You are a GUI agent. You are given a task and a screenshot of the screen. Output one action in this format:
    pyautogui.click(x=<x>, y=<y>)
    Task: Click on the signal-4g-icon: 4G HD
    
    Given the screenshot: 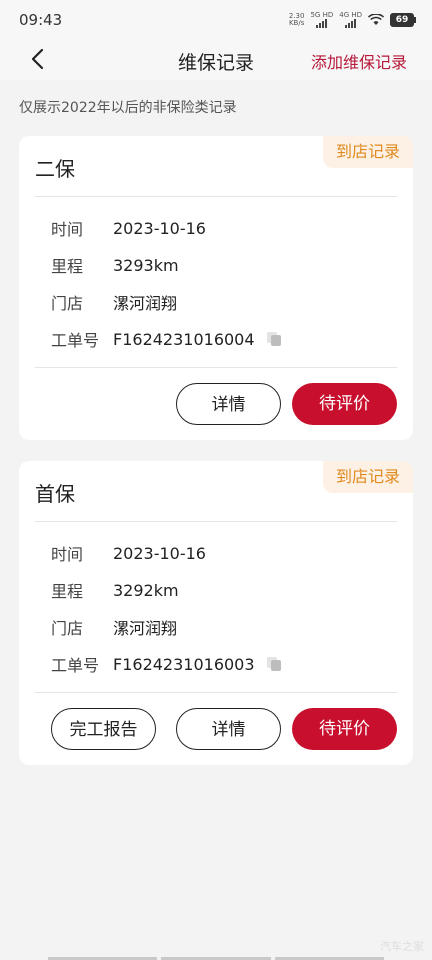 What is the action you would take?
    pyautogui.click(x=350, y=20)
    